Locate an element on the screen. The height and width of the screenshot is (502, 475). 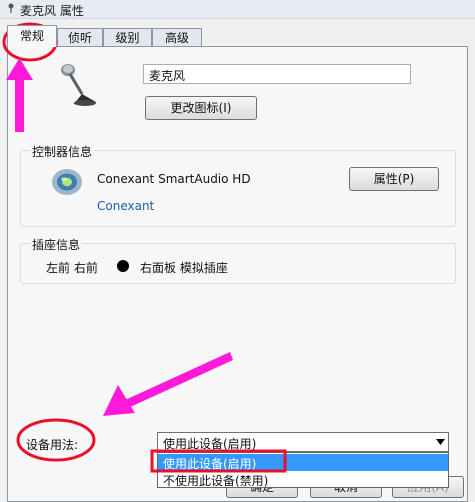
jack-type-text: 右面板 模拟插座 is located at coordinates (184, 268).